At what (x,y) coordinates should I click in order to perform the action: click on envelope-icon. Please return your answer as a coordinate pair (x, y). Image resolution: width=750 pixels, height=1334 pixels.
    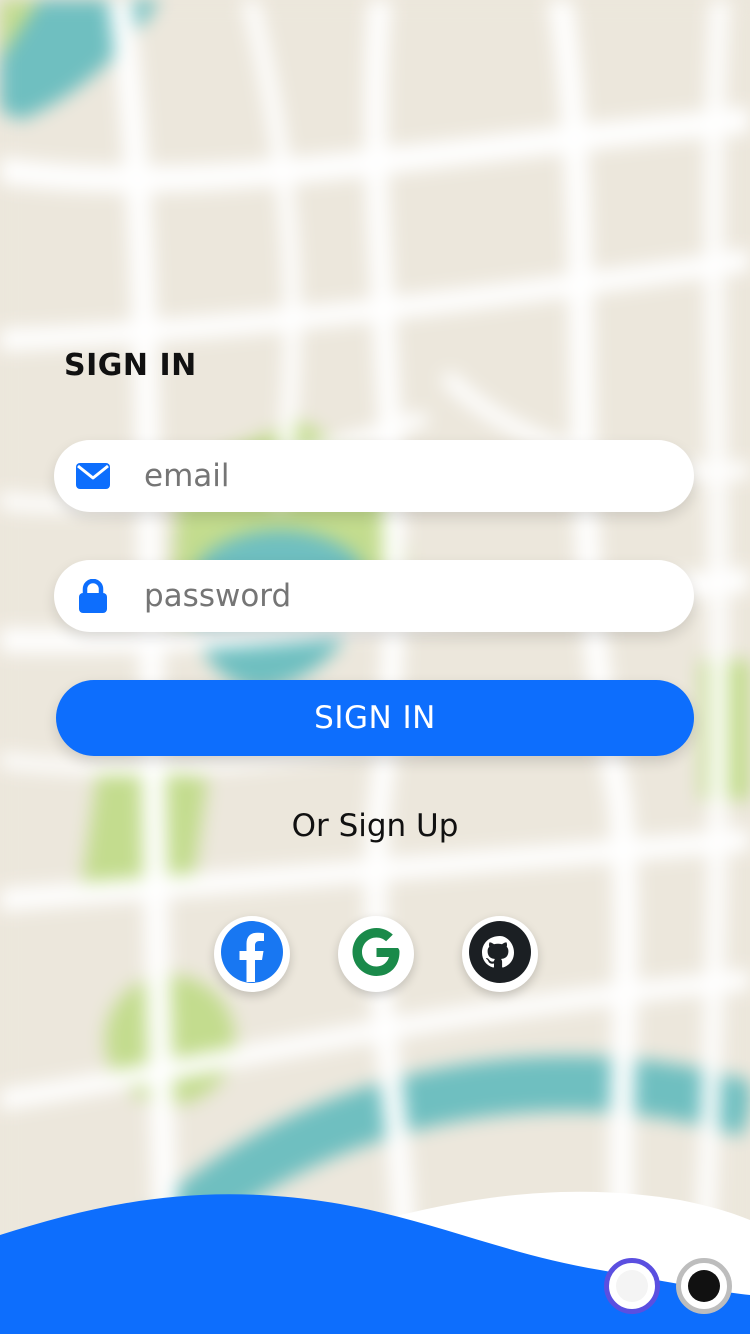
    Looking at the image, I should click on (93, 476).